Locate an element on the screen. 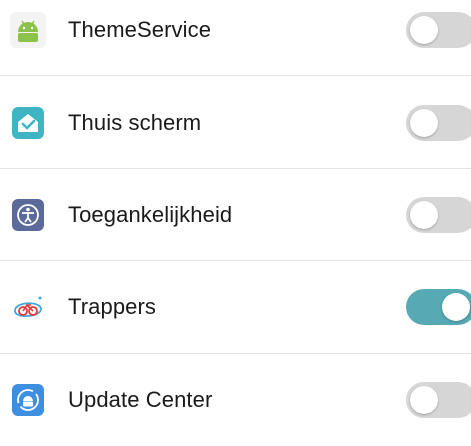 The image size is (471, 446). app-name: ThemeService is located at coordinates (140, 29).